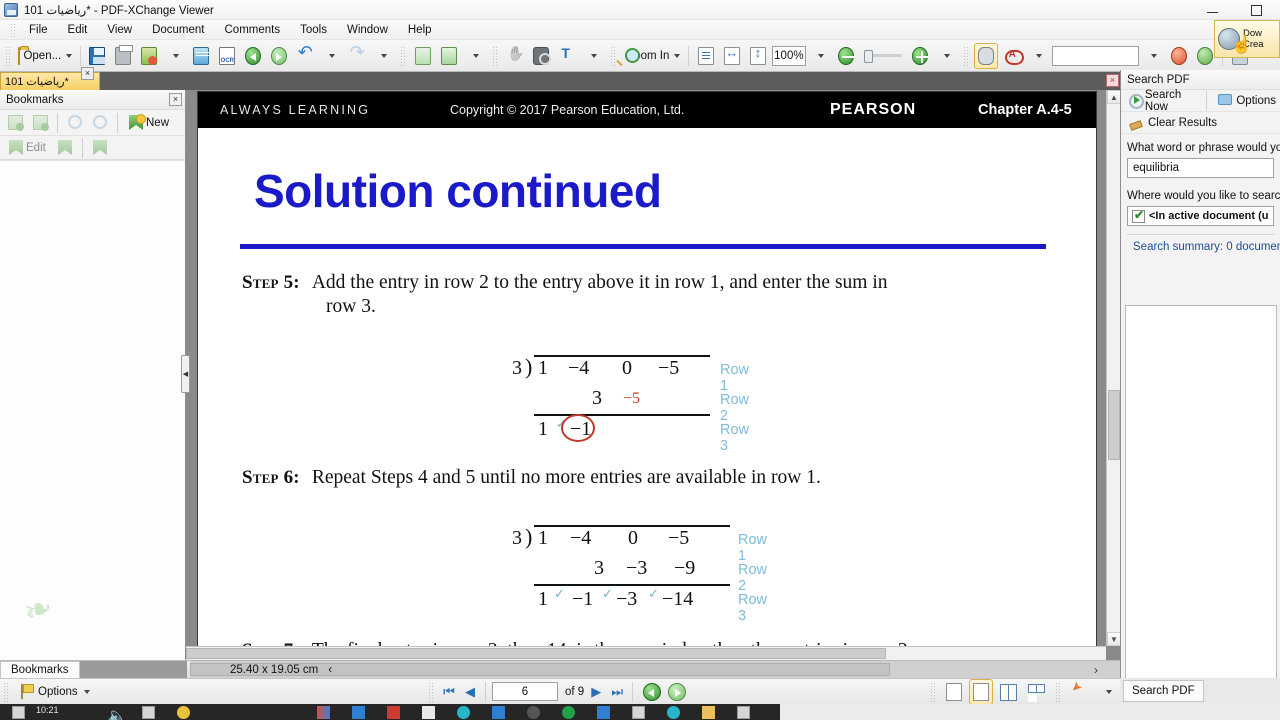 This screenshot has width=1280, height=720. I want to click on single-page-button, so click(954, 692).